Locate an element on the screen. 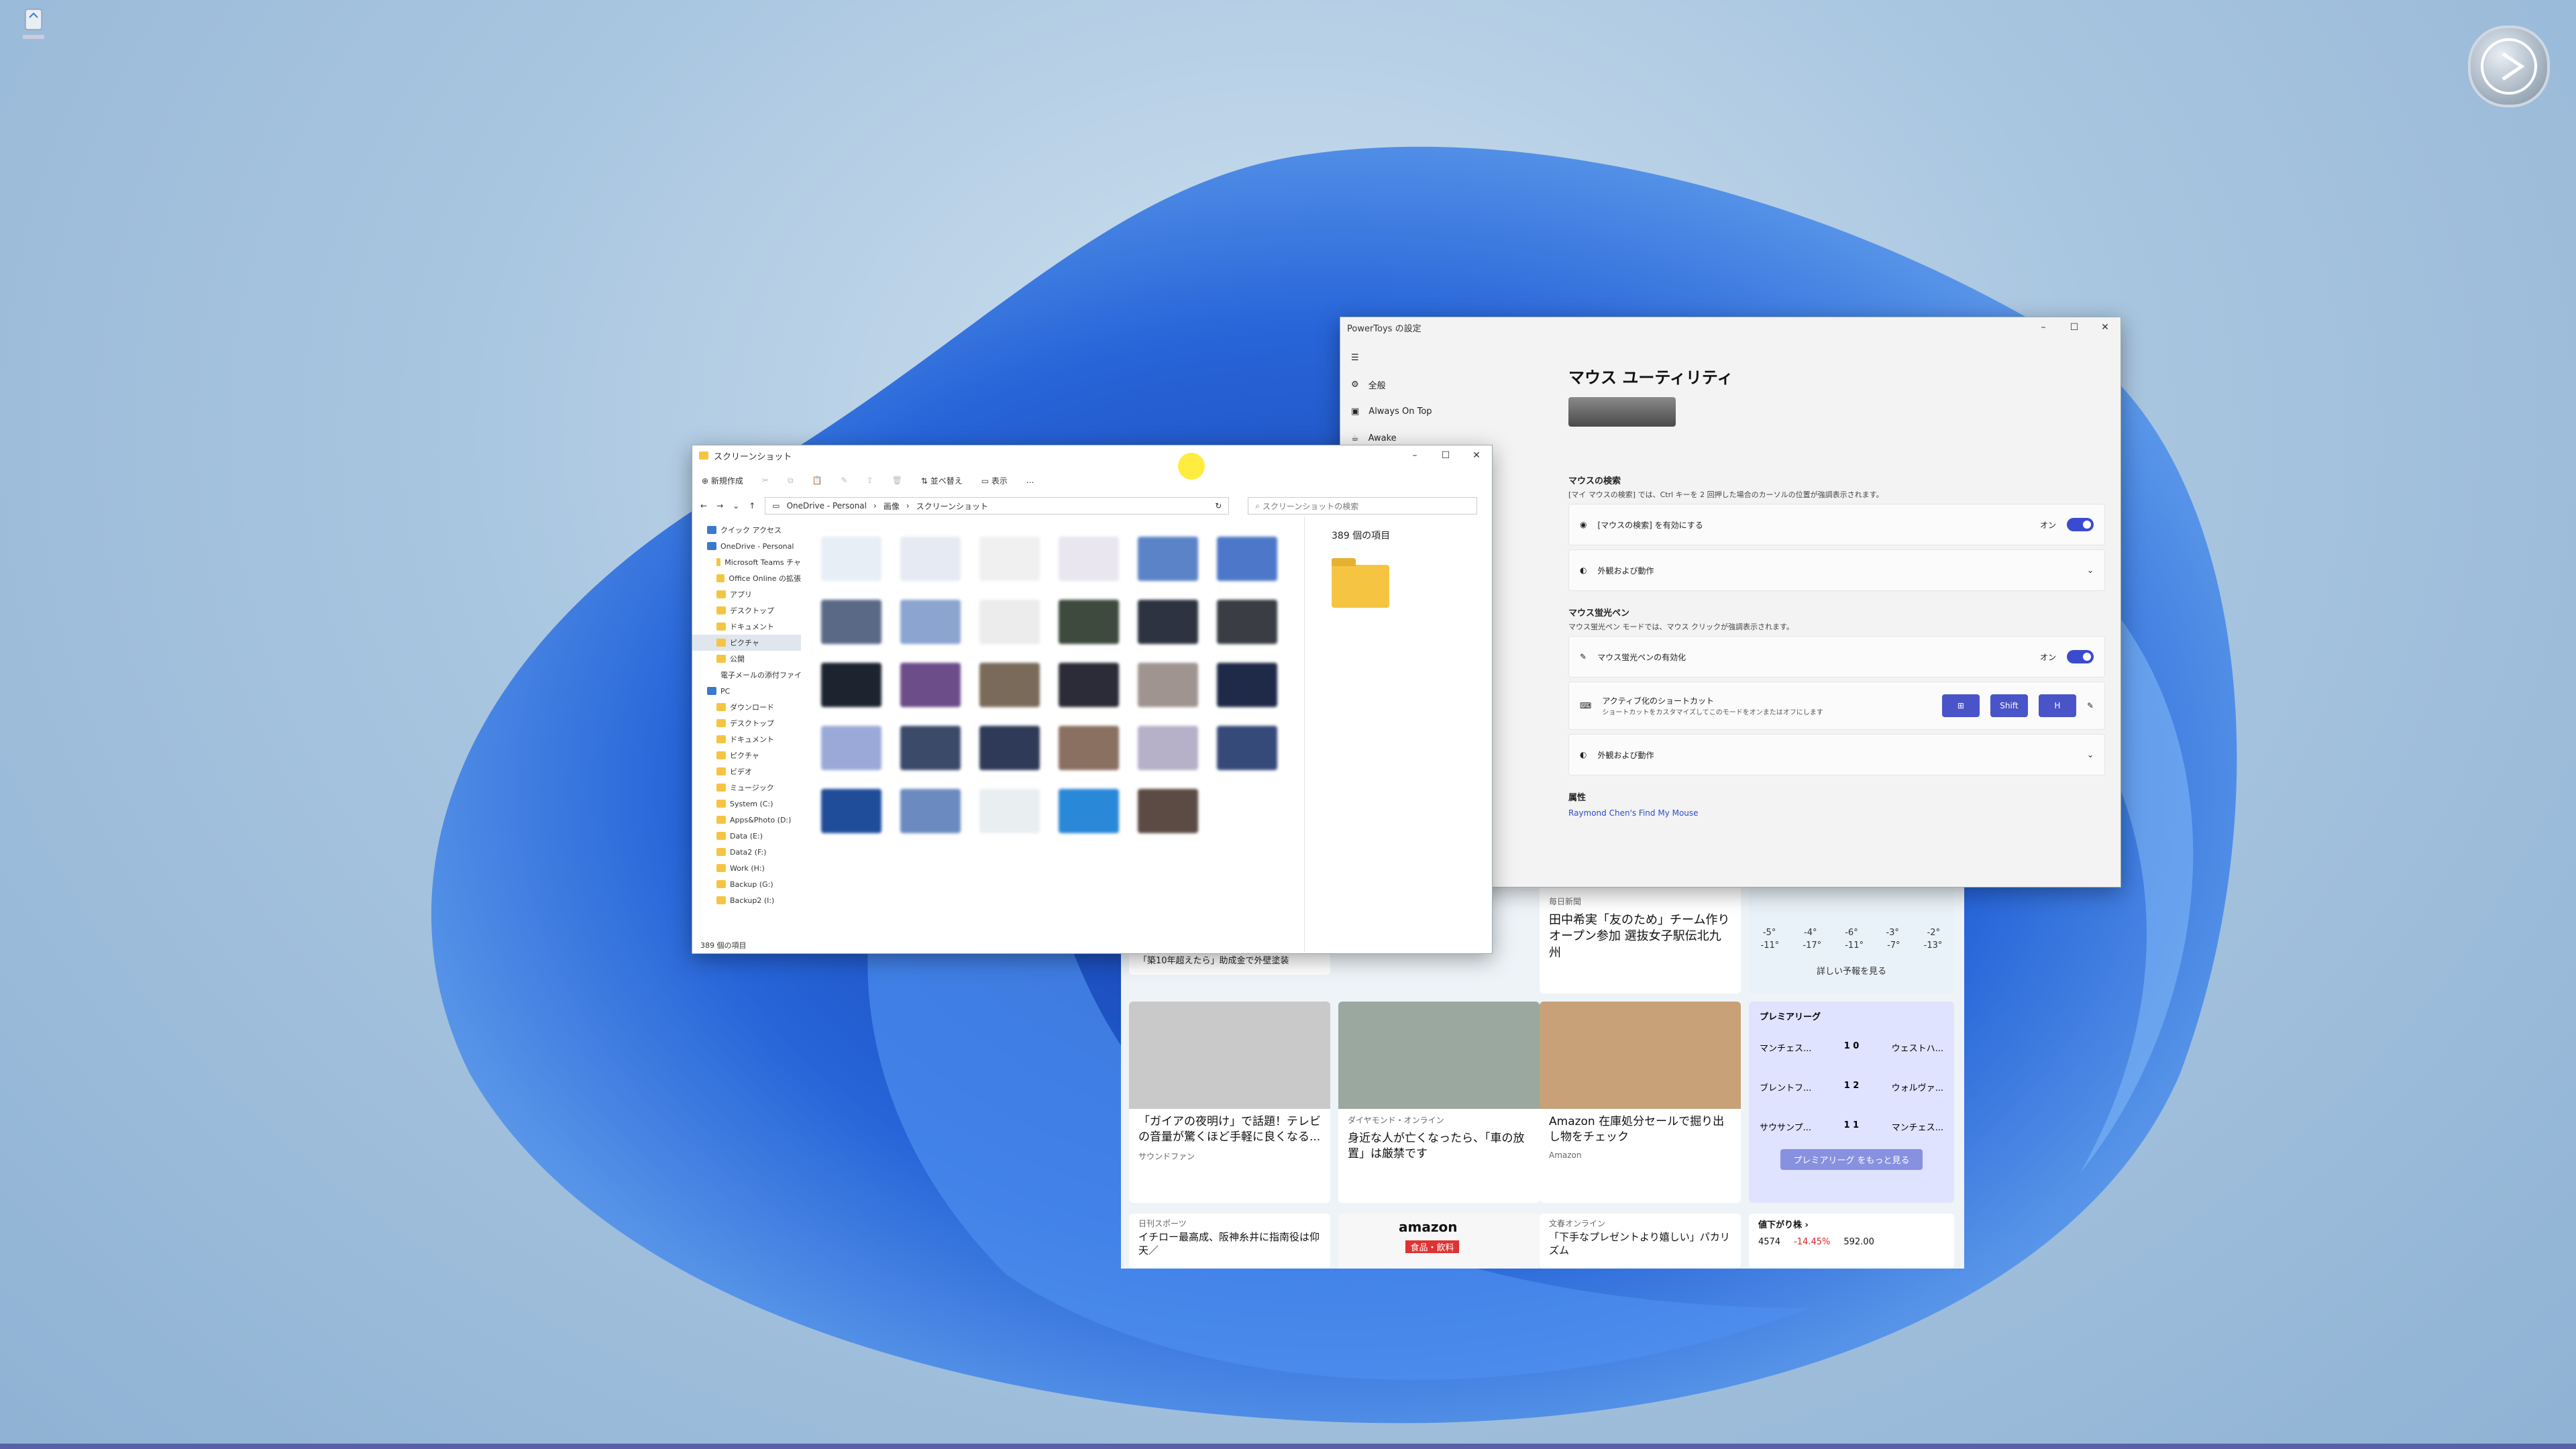 The width and height of the screenshot is (2576, 1449). nav-item: ビデオ is located at coordinates (746, 771).